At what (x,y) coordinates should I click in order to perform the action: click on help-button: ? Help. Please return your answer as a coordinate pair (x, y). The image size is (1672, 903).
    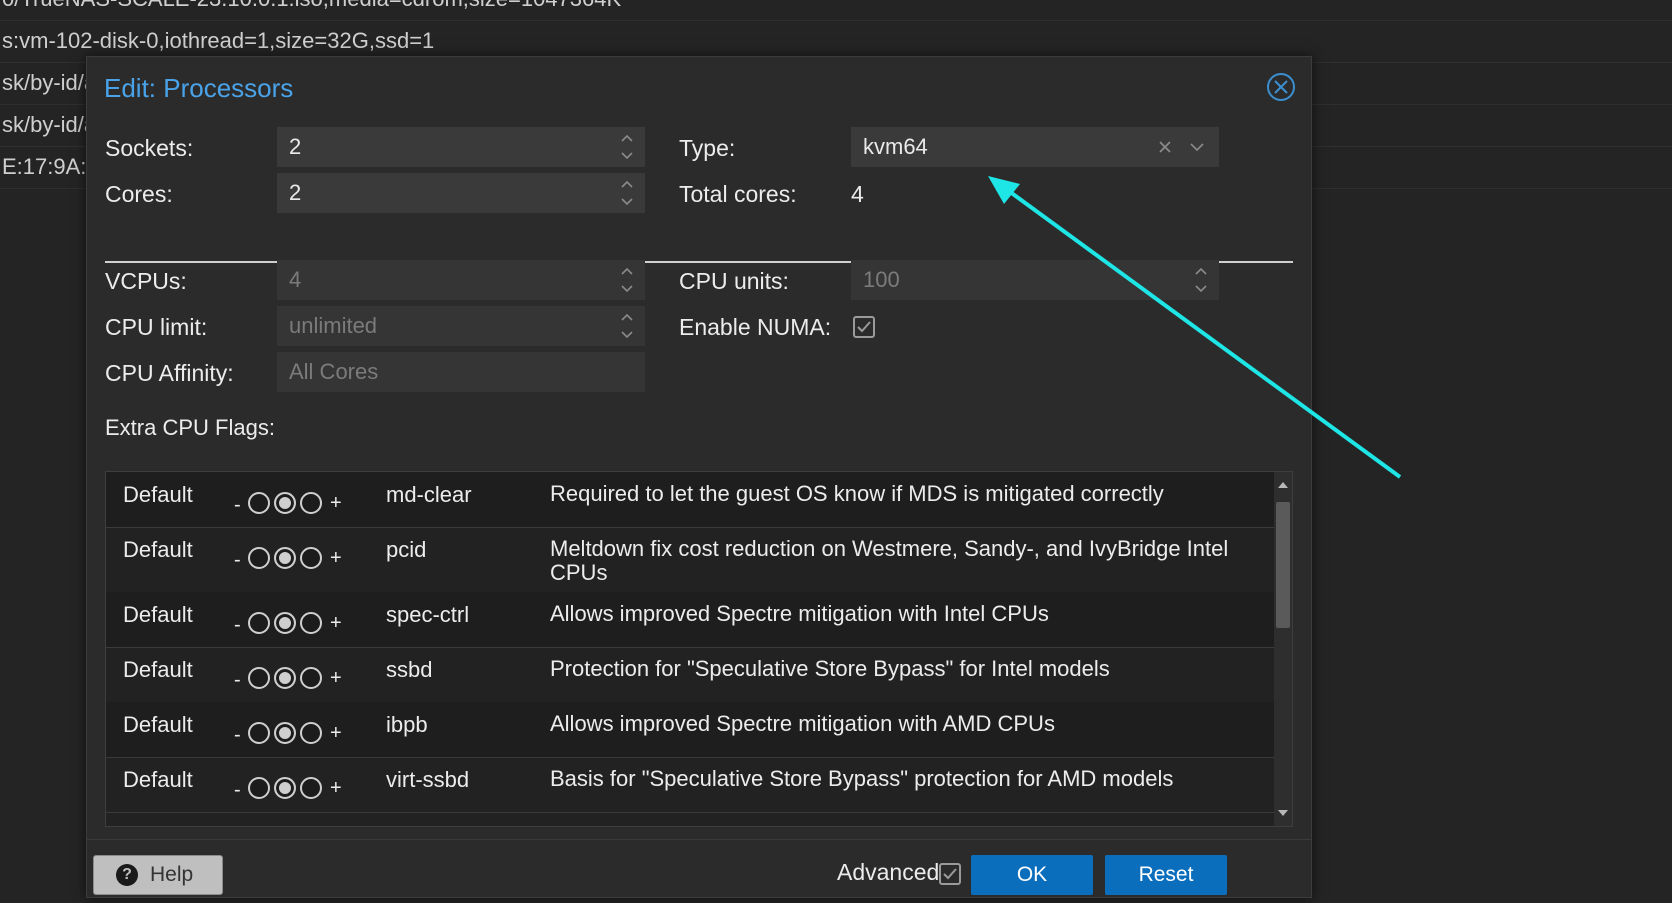
    Looking at the image, I should click on (158, 875).